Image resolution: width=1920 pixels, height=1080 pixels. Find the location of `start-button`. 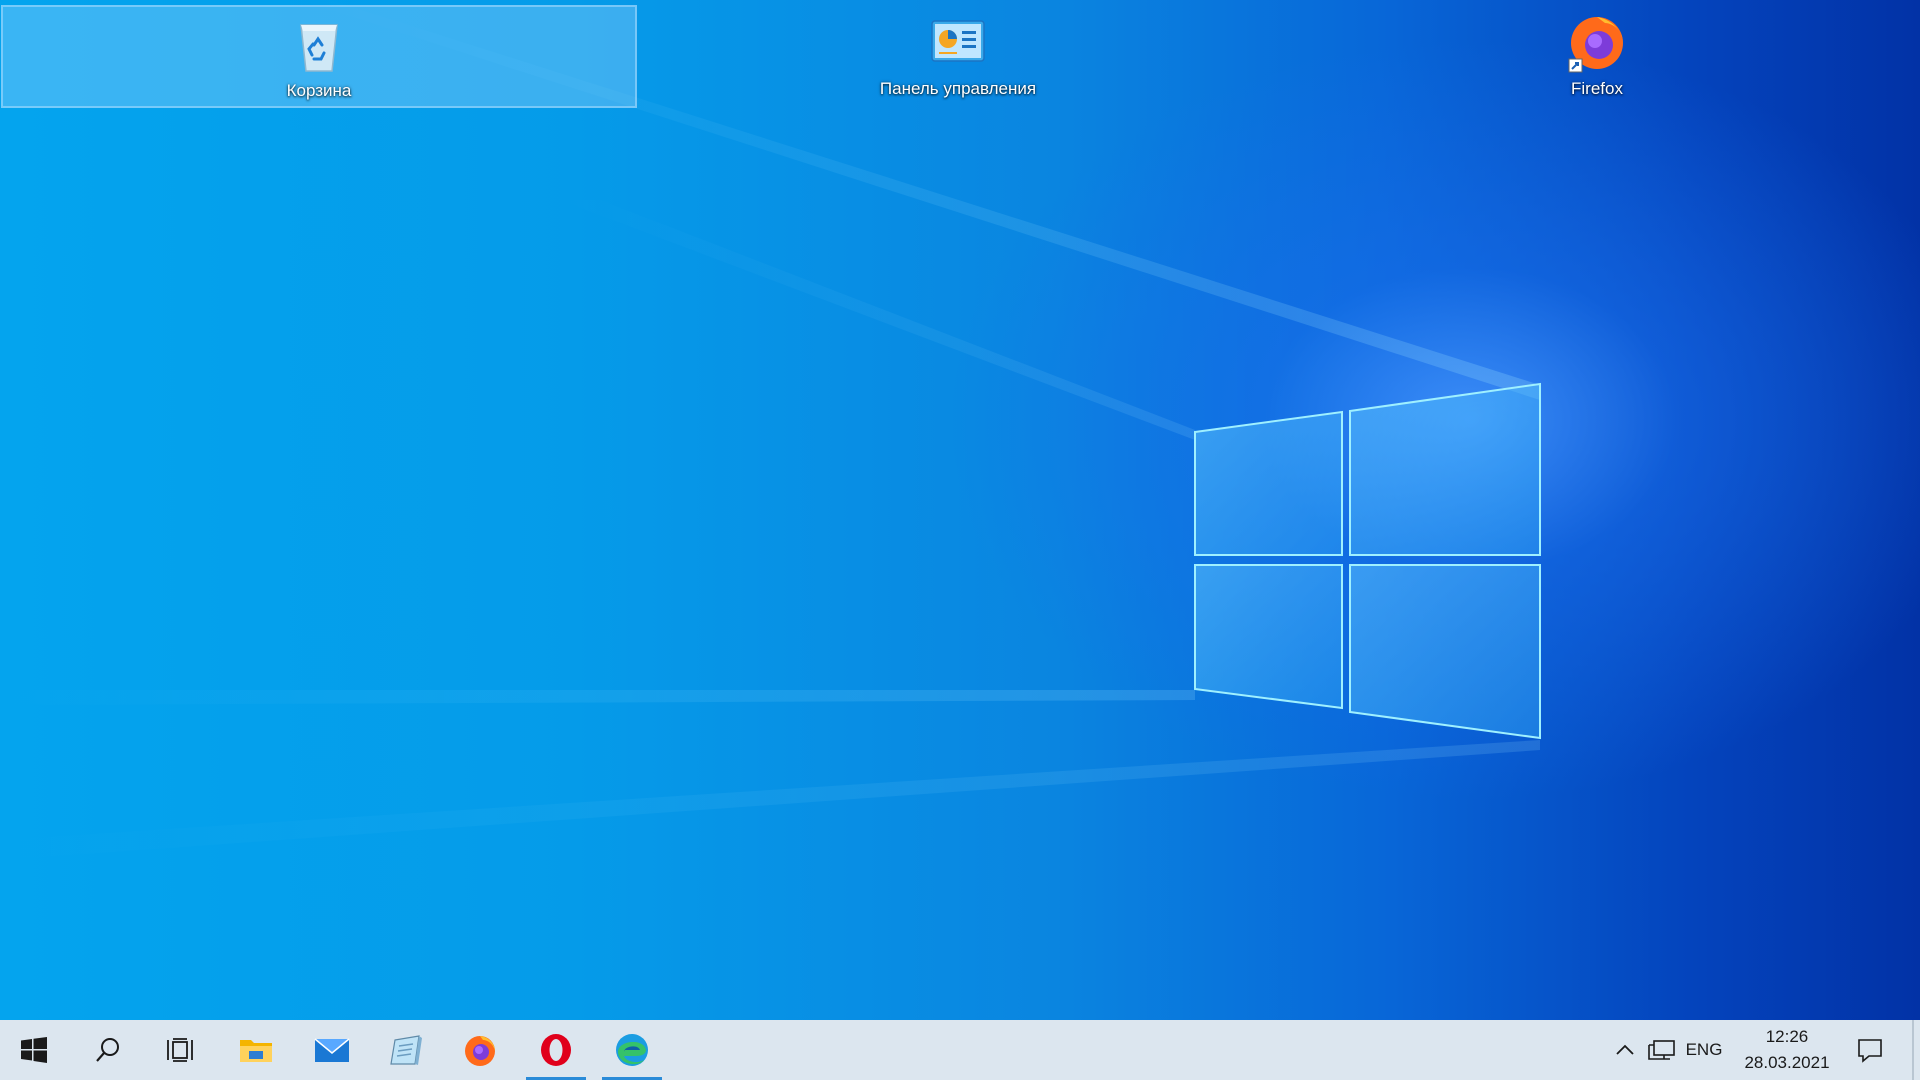

start-button is located at coordinates (34, 1050).